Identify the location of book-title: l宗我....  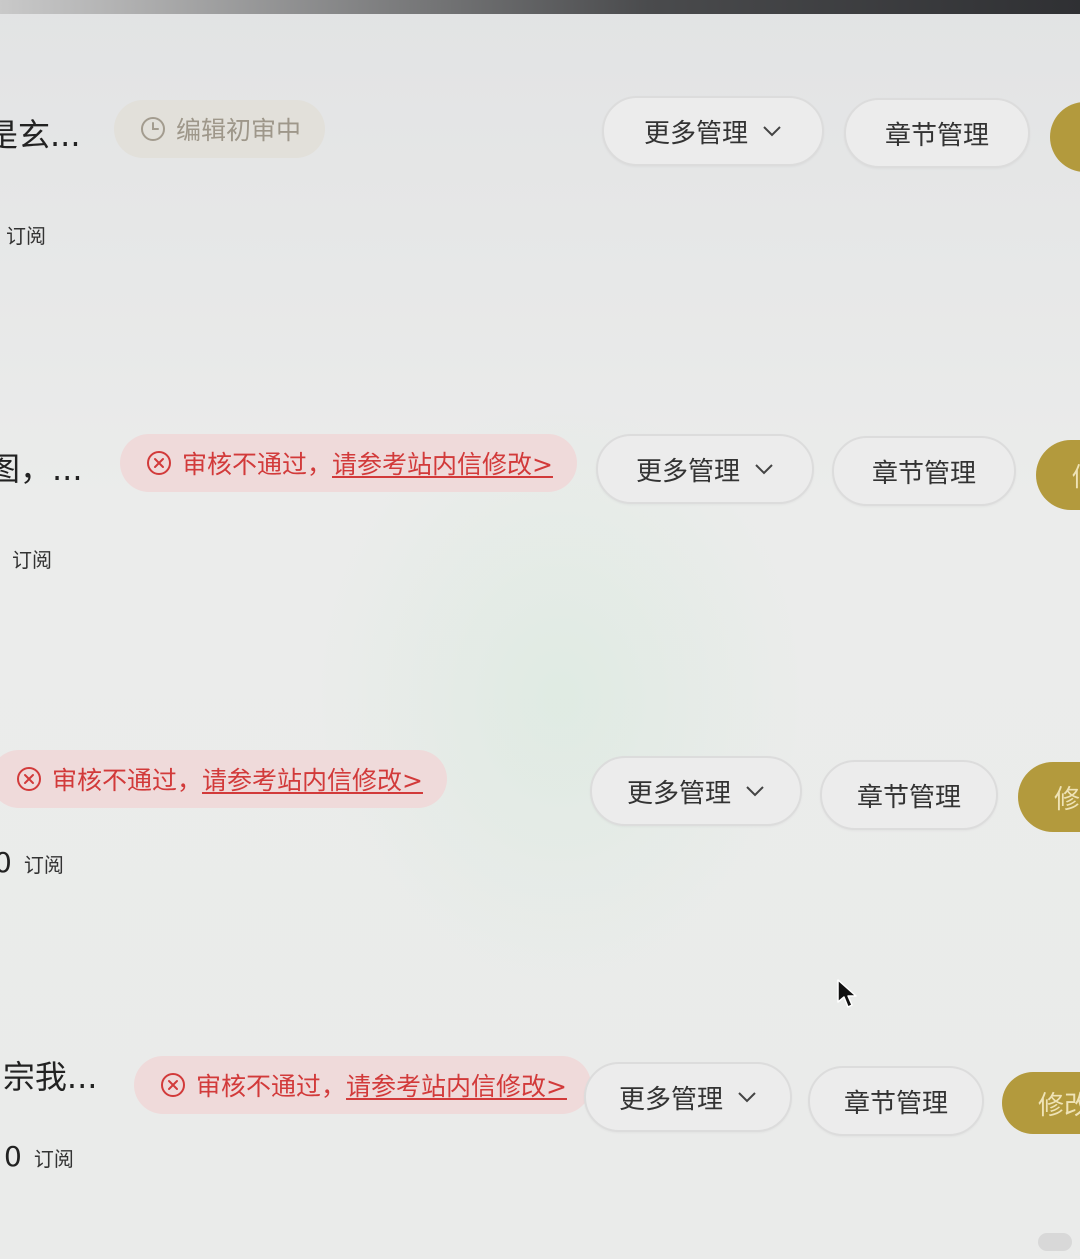
(48, 1075).